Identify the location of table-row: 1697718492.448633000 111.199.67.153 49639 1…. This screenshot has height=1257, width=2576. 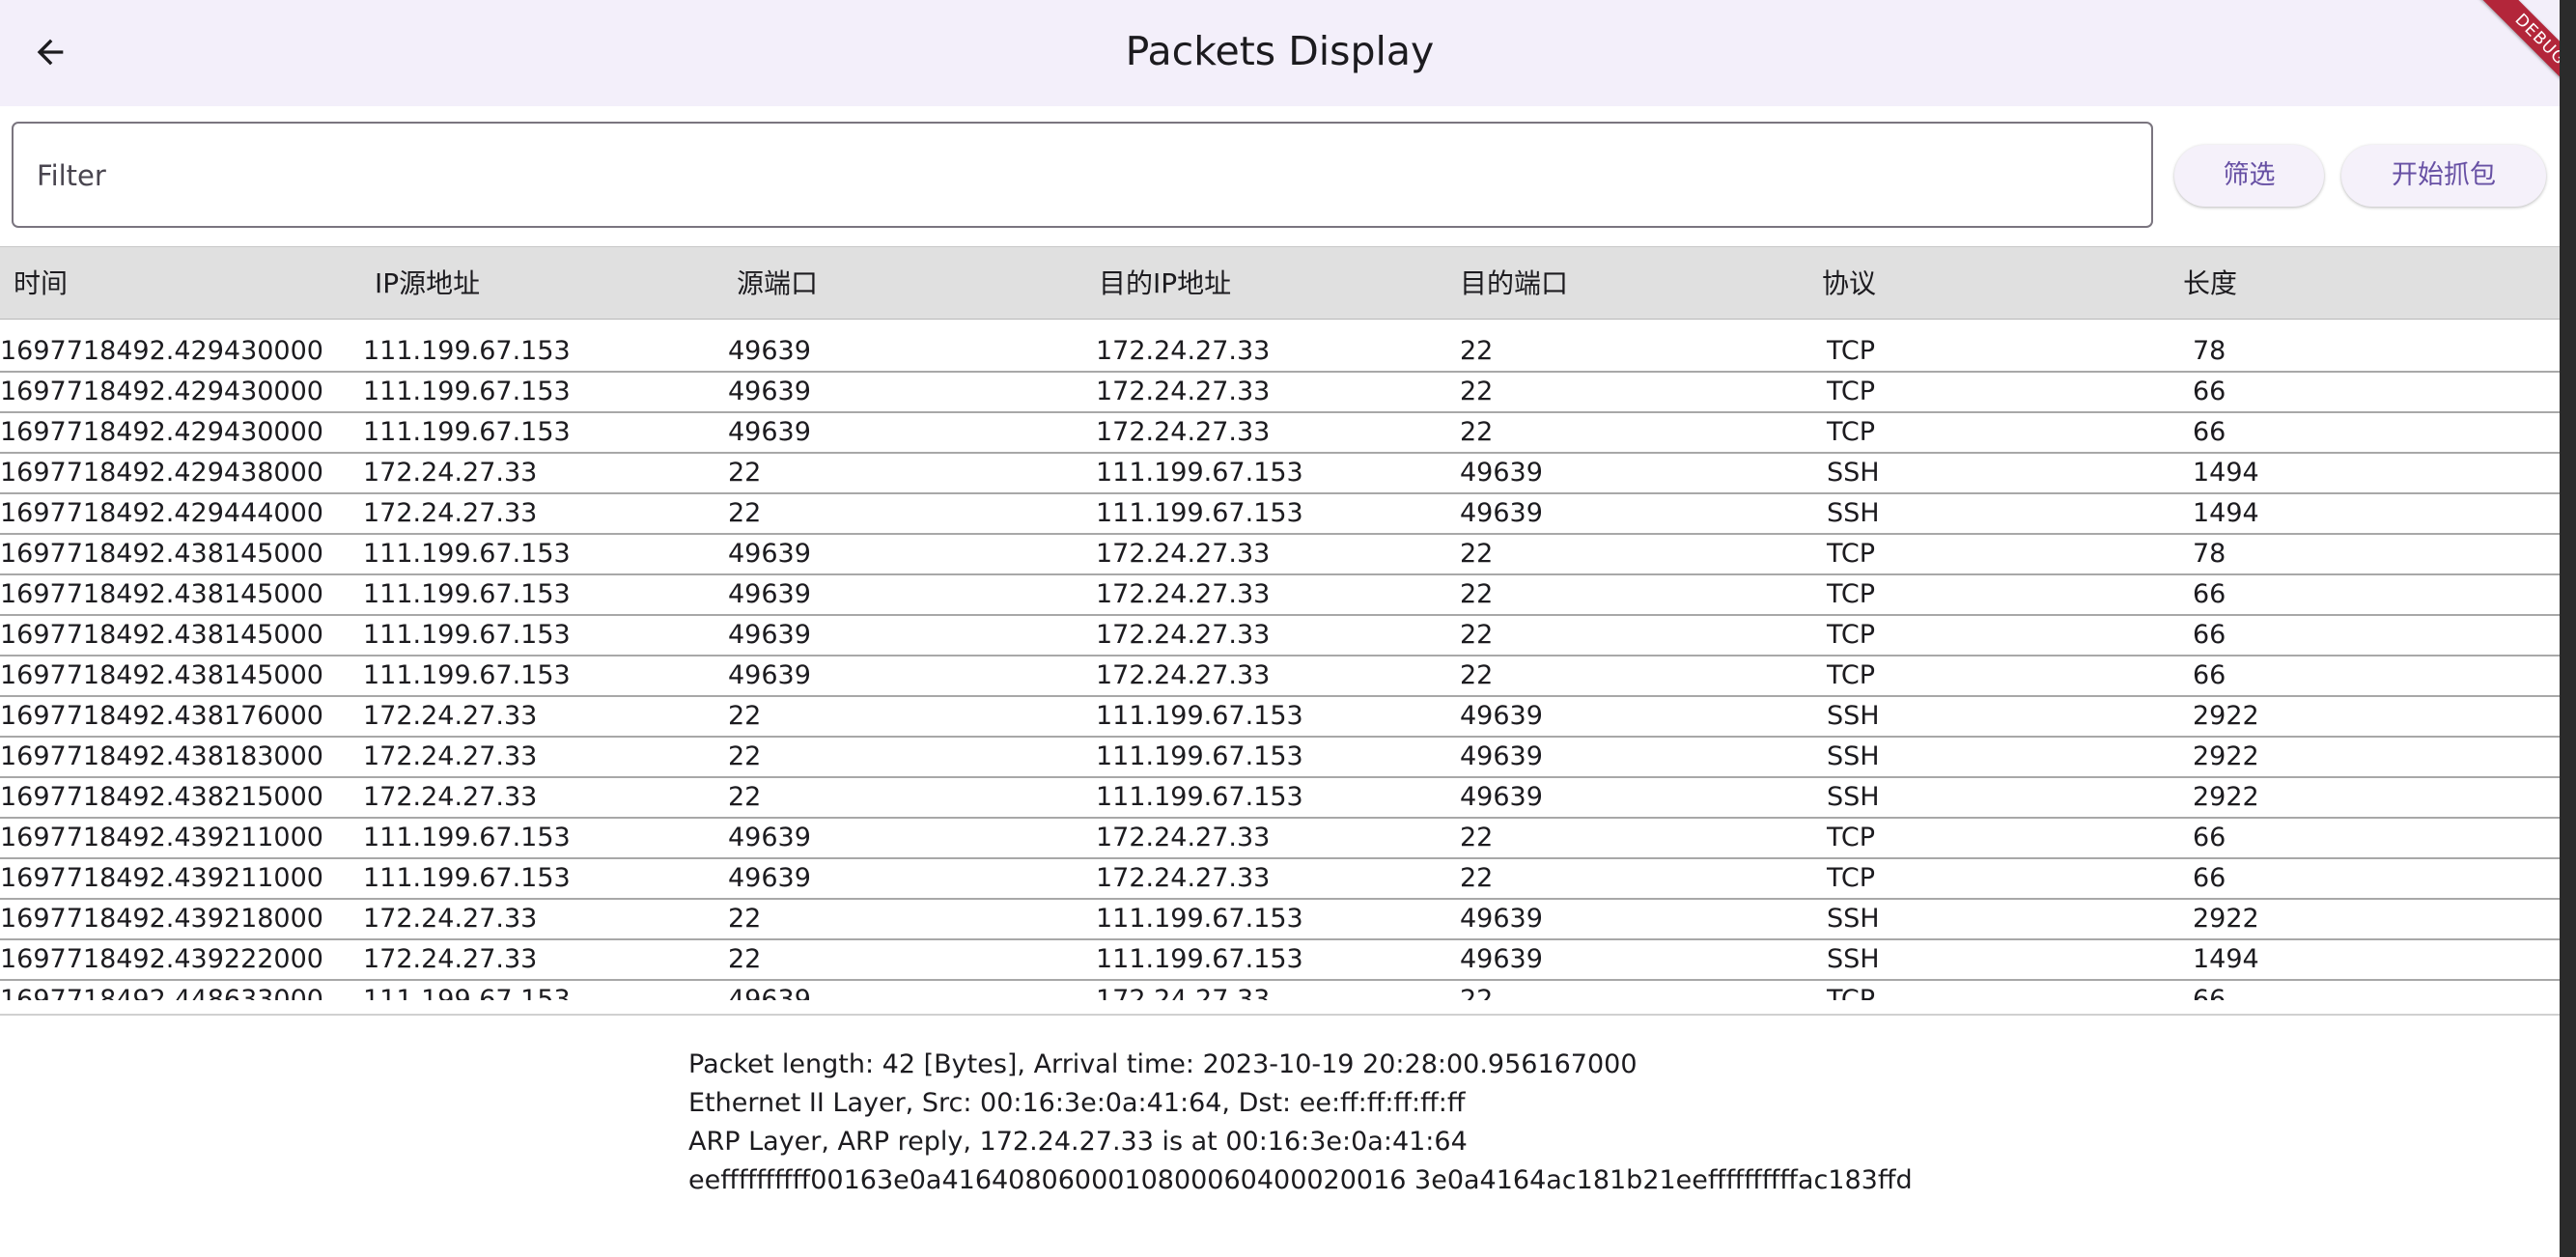
(1280, 990).